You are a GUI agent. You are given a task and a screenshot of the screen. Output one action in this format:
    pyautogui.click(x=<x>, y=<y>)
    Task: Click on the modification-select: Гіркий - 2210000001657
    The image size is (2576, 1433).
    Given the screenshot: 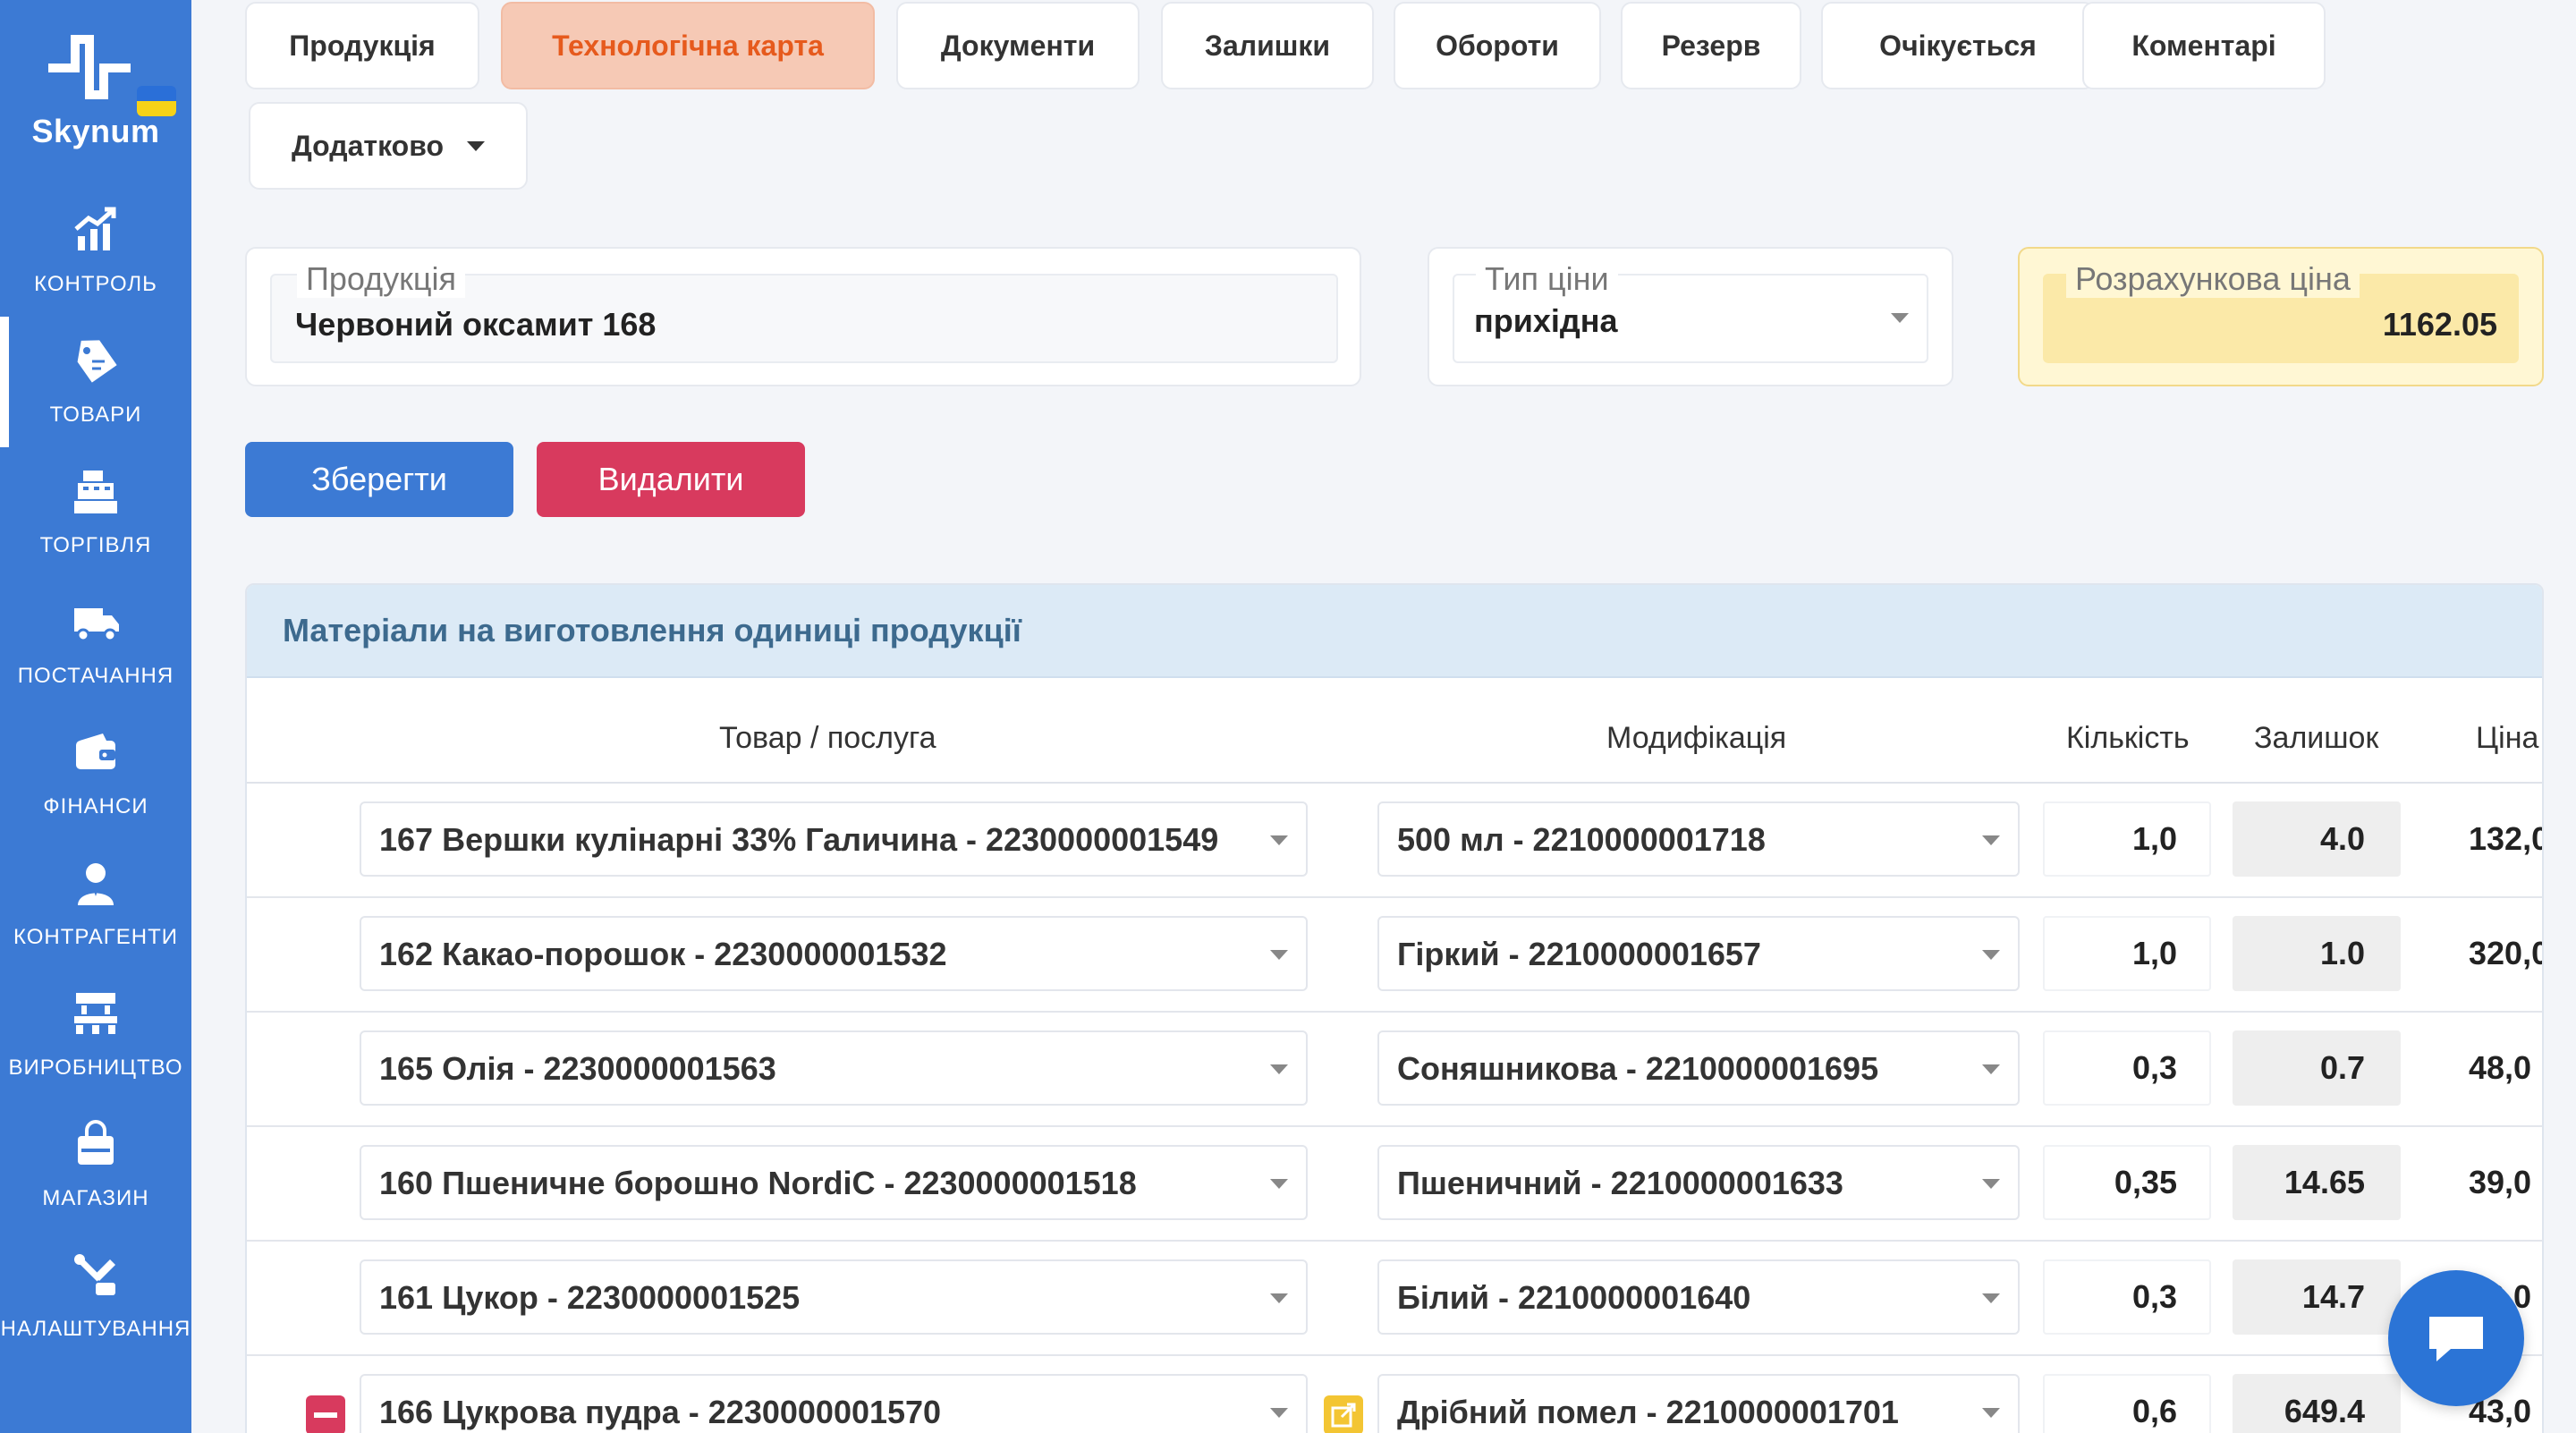 What is the action you would take?
    pyautogui.click(x=1698, y=953)
    